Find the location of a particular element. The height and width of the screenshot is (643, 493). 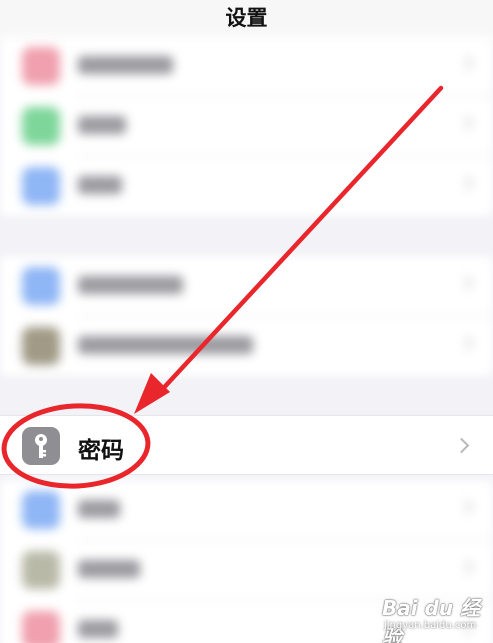

watermark-url: jingyan.baidu.com is located at coordinates (430, 625).